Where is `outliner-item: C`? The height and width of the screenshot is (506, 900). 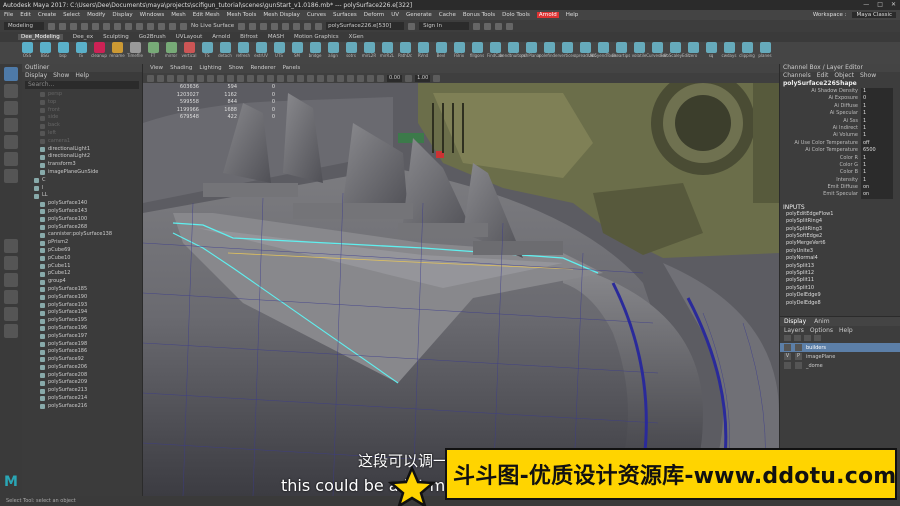 outliner-item: C is located at coordinates (82, 181).